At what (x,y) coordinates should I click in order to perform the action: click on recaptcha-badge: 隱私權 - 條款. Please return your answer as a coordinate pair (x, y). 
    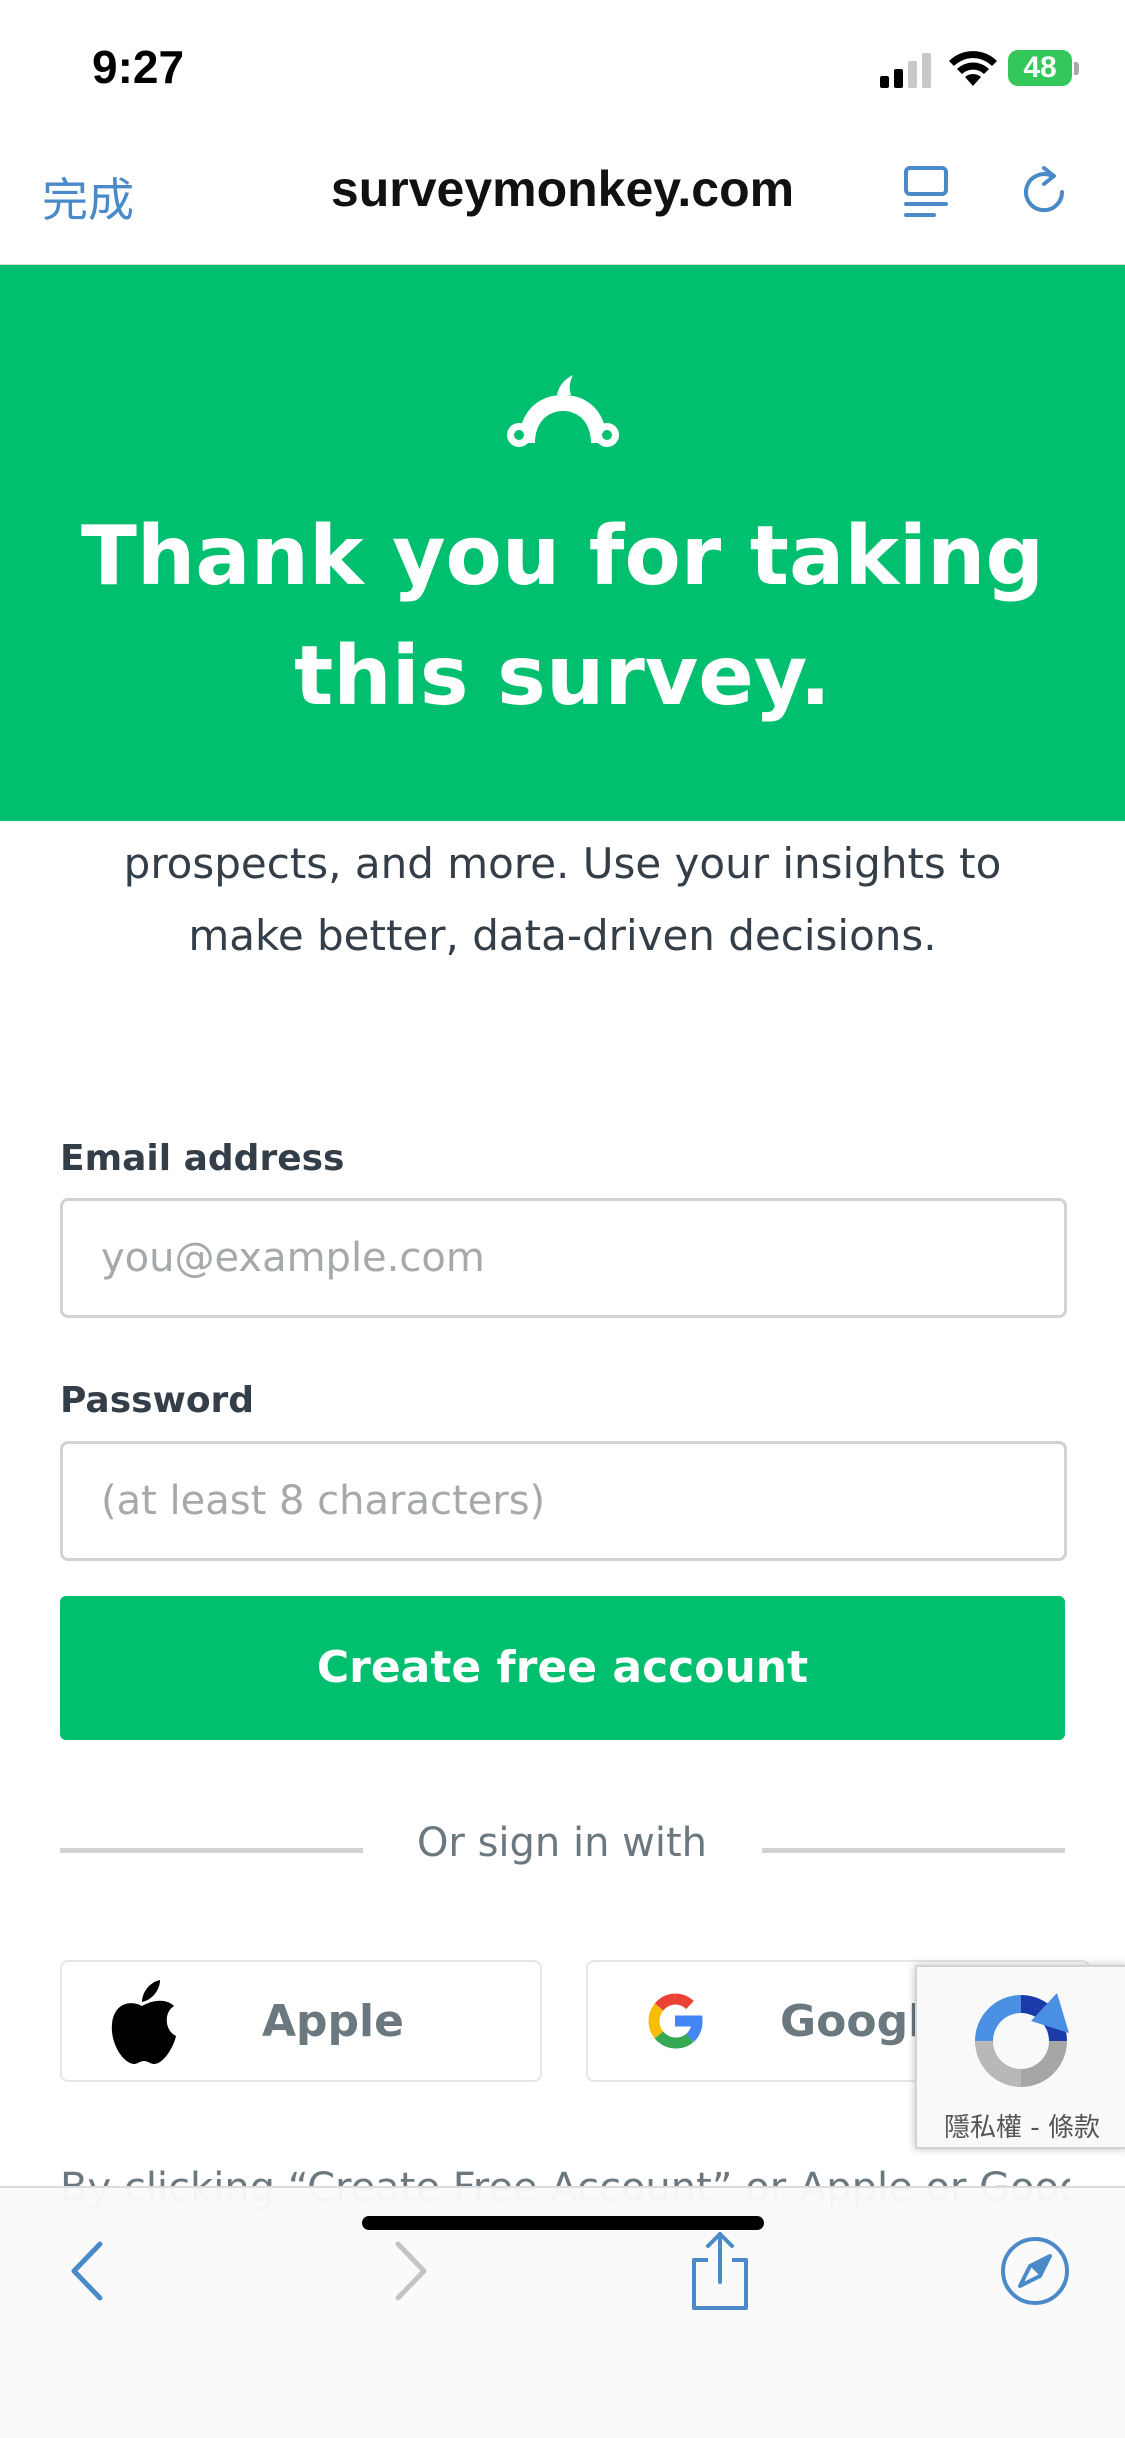
    Looking at the image, I should click on (1020, 2057).